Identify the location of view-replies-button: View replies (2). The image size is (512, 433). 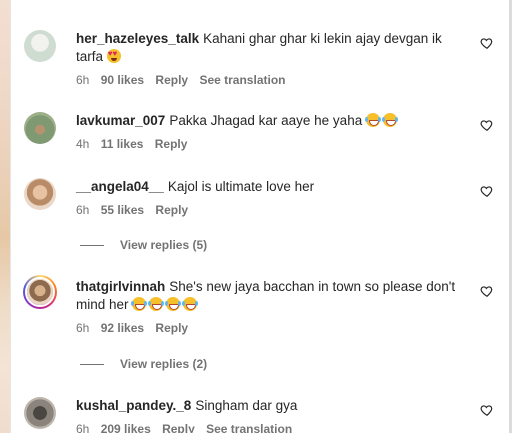
(143, 364).